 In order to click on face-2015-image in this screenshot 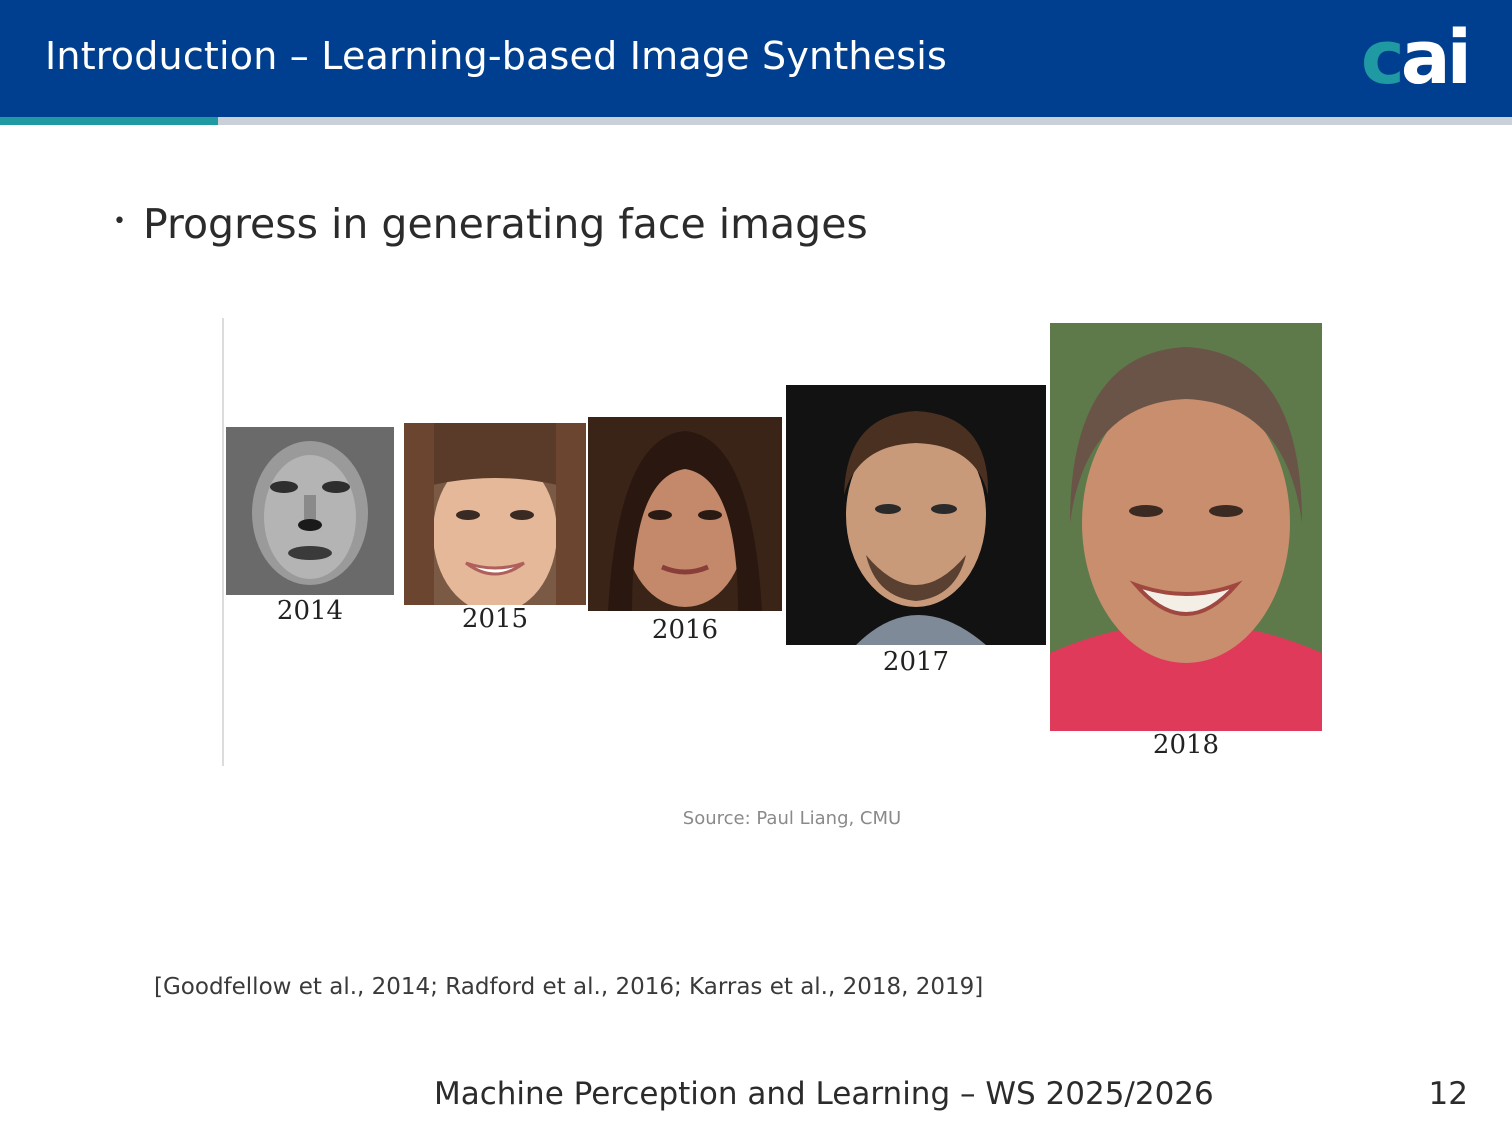, I will do `click(495, 514)`.